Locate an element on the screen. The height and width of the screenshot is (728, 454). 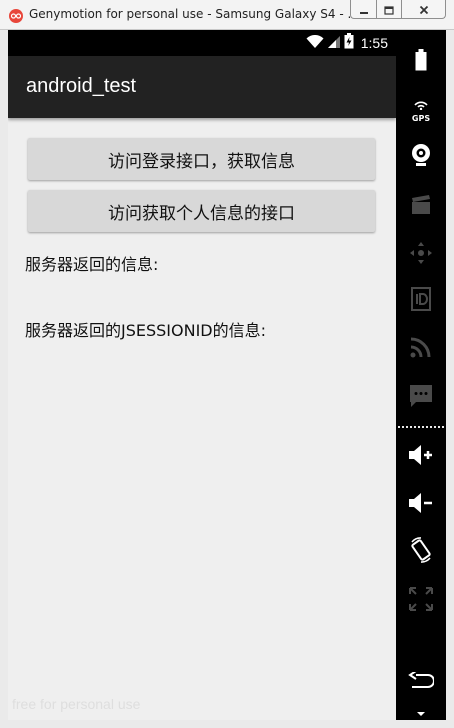
gps-icon is located at coordinates (421, 104).